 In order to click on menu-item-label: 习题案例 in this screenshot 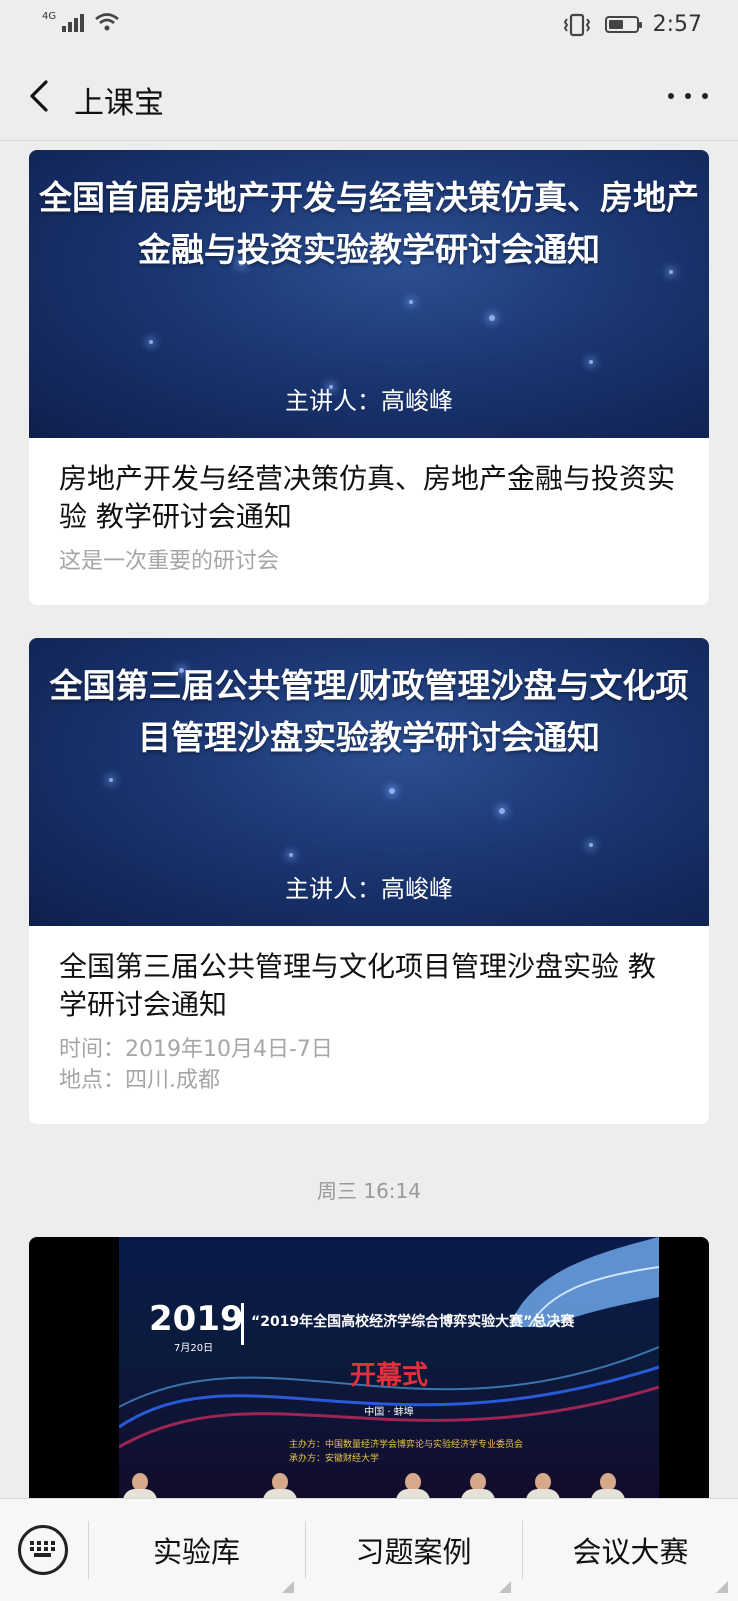, I will do `click(413, 1552)`.